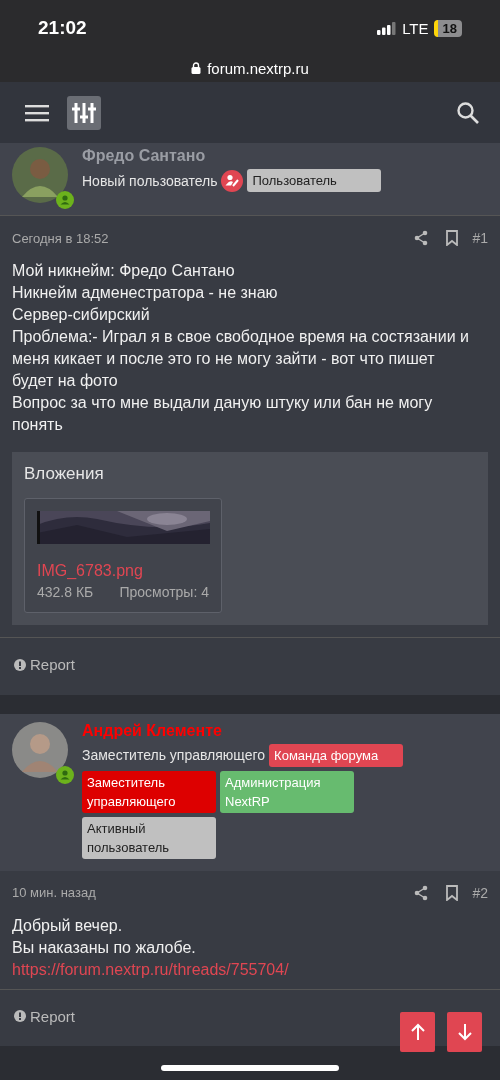  I want to click on role-tag: Пользователь, so click(314, 180).